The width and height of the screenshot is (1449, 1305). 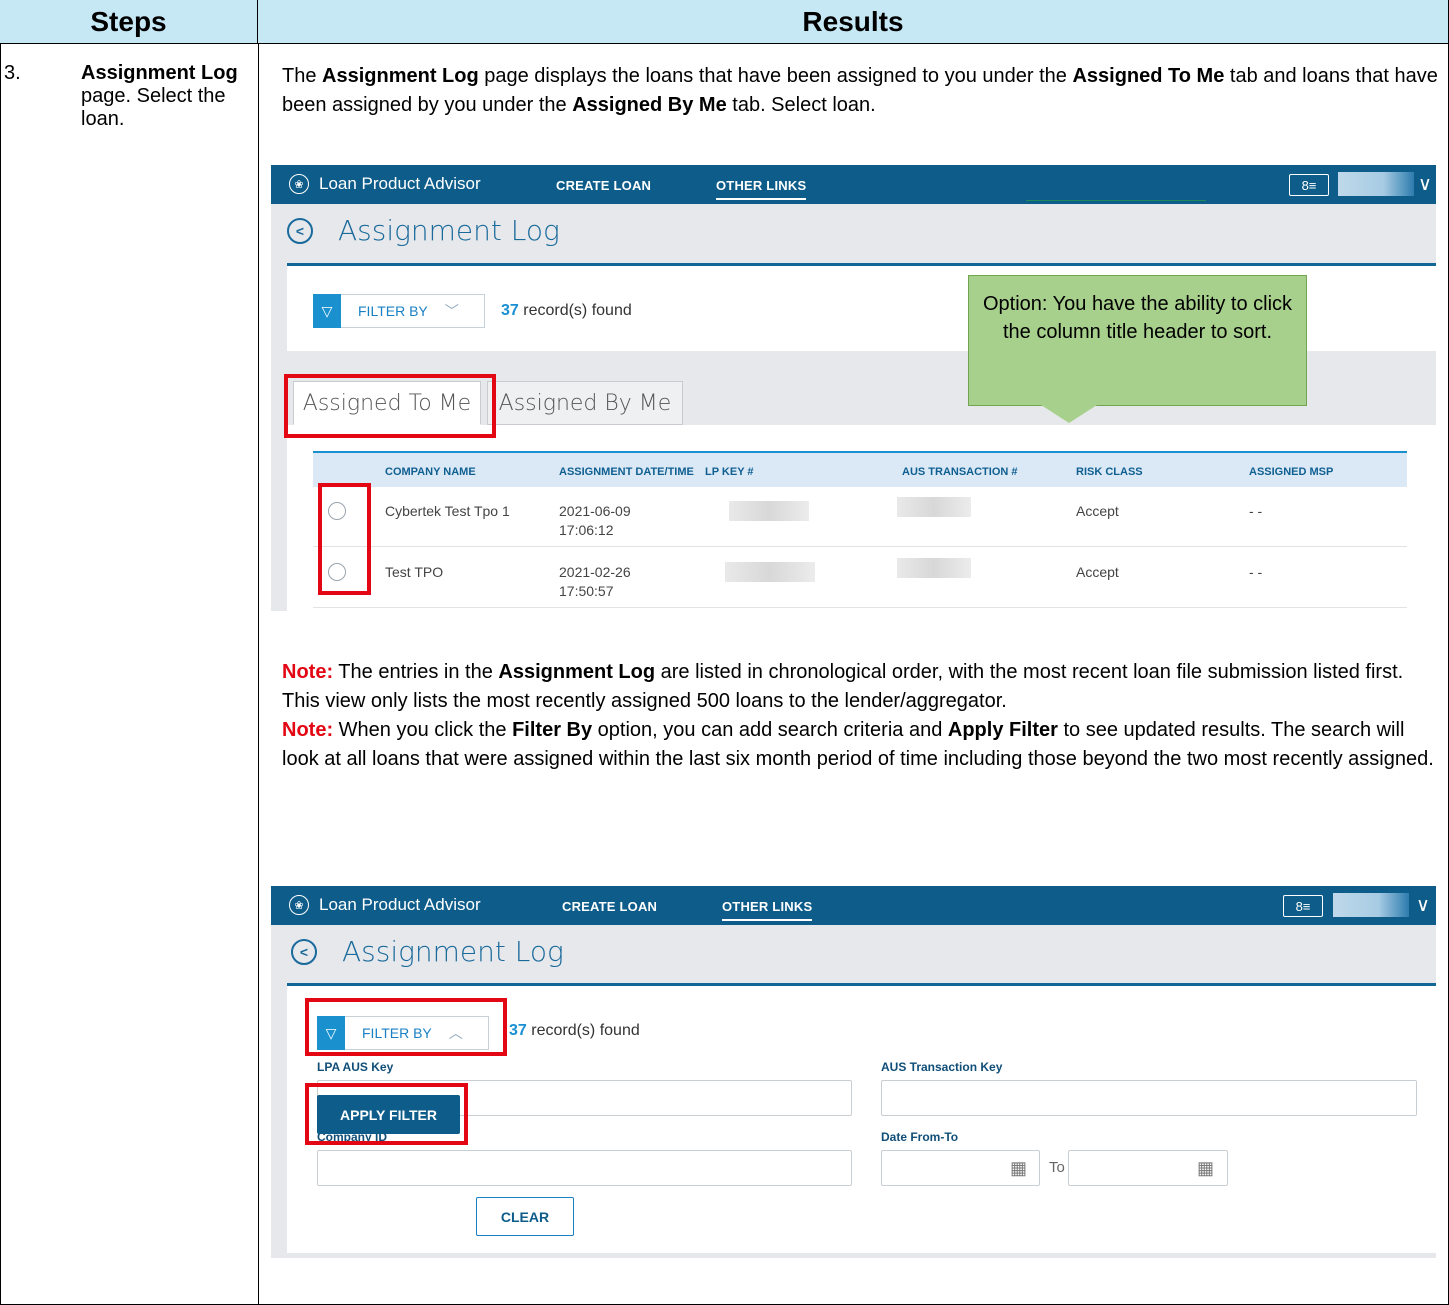 I want to click on intro-bold: Assigned To Me, so click(x=1148, y=76).